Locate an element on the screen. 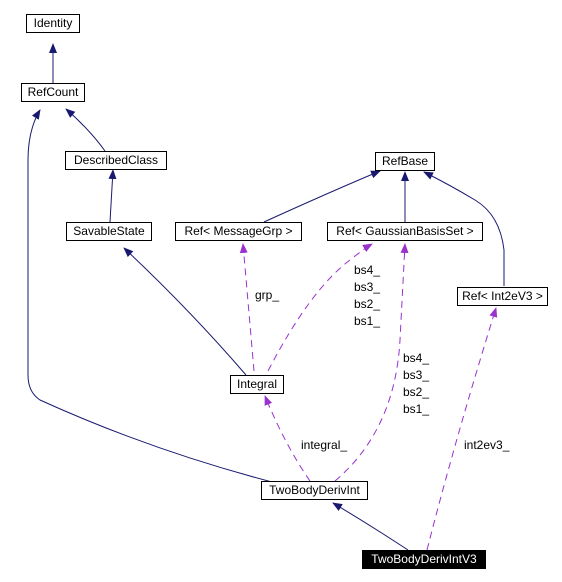 This screenshot has width=562, height=582. edge-savablestate-describedclass is located at coordinates (112, 196).